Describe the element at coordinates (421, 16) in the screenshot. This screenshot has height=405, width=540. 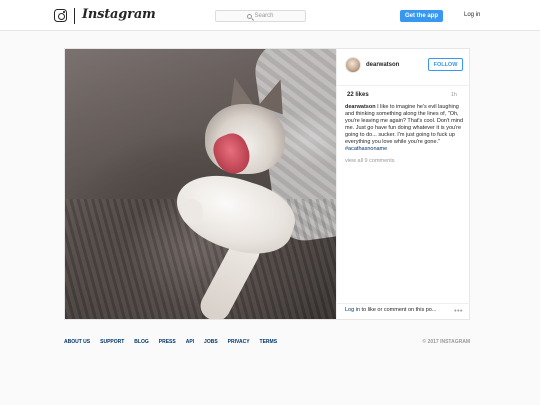
I see `get-the-app-button: Get the app` at that location.